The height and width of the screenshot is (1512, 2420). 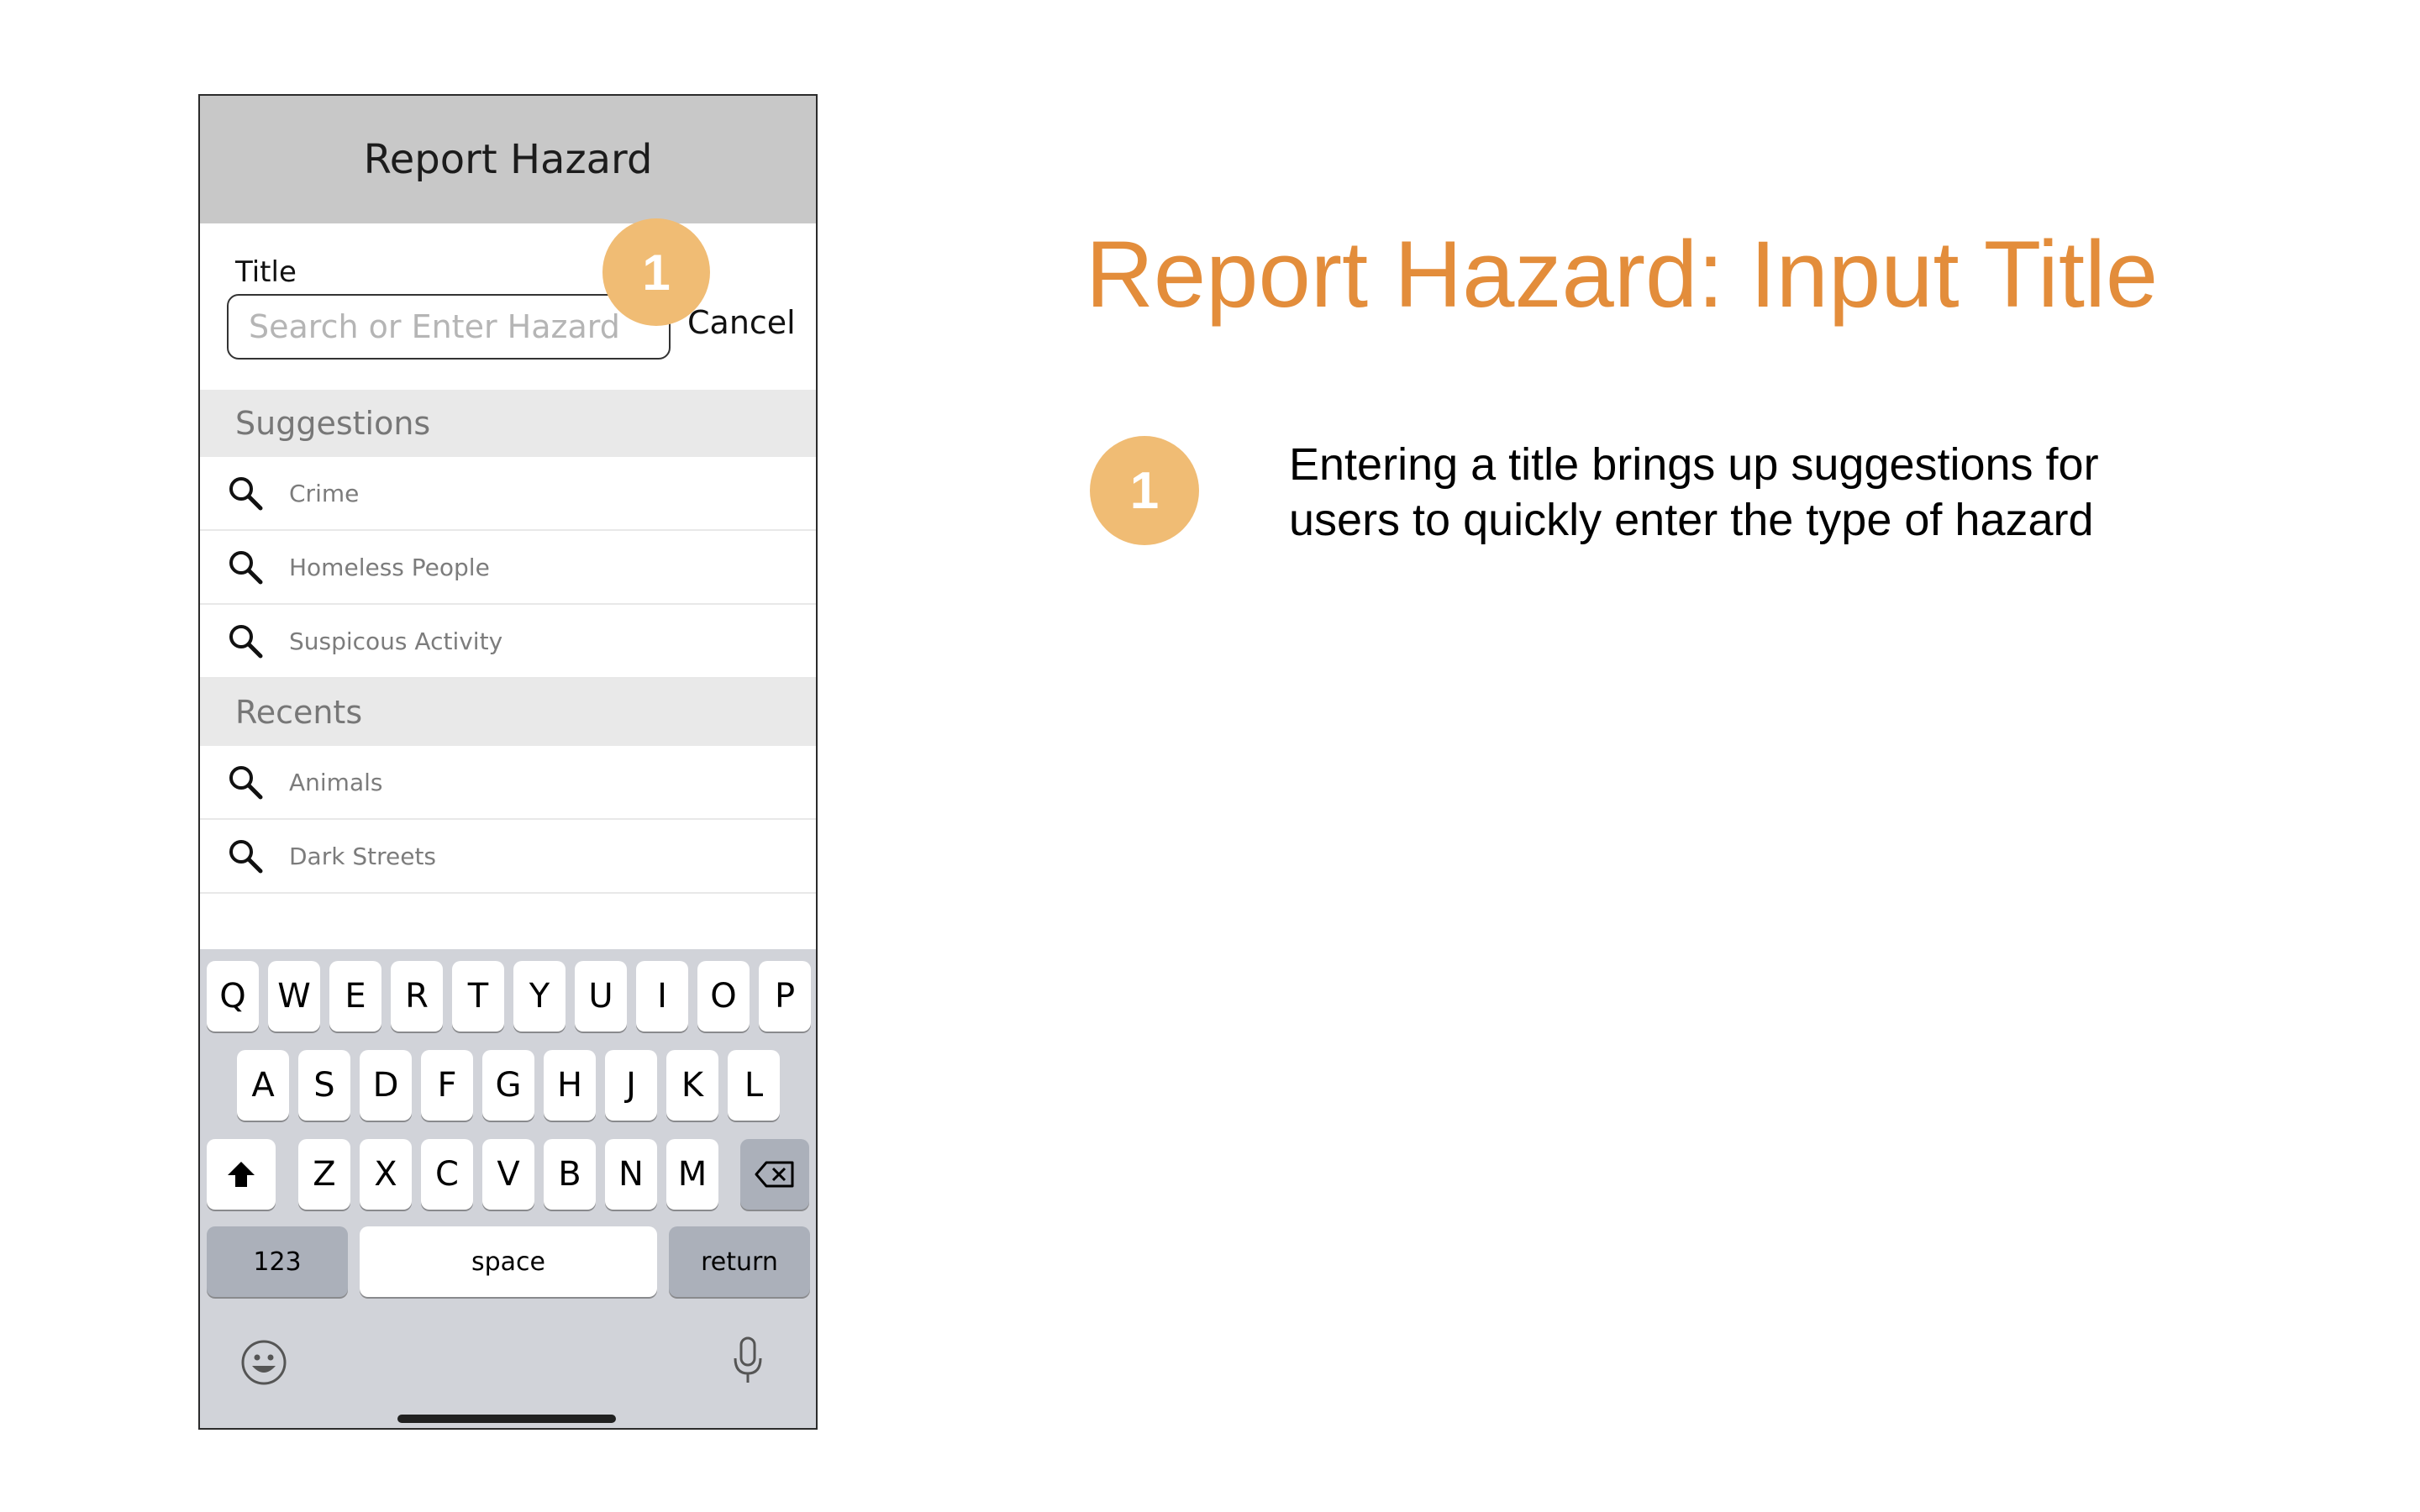 What do you see at coordinates (570, 1174) in the screenshot?
I see `key-b: B` at bounding box center [570, 1174].